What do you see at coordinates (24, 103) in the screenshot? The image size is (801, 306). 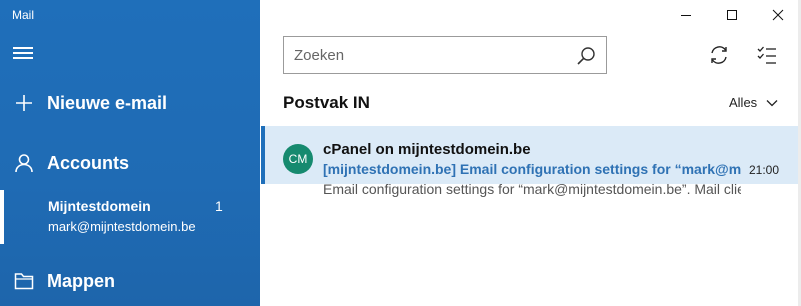 I see `plus-icon` at bounding box center [24, 103].